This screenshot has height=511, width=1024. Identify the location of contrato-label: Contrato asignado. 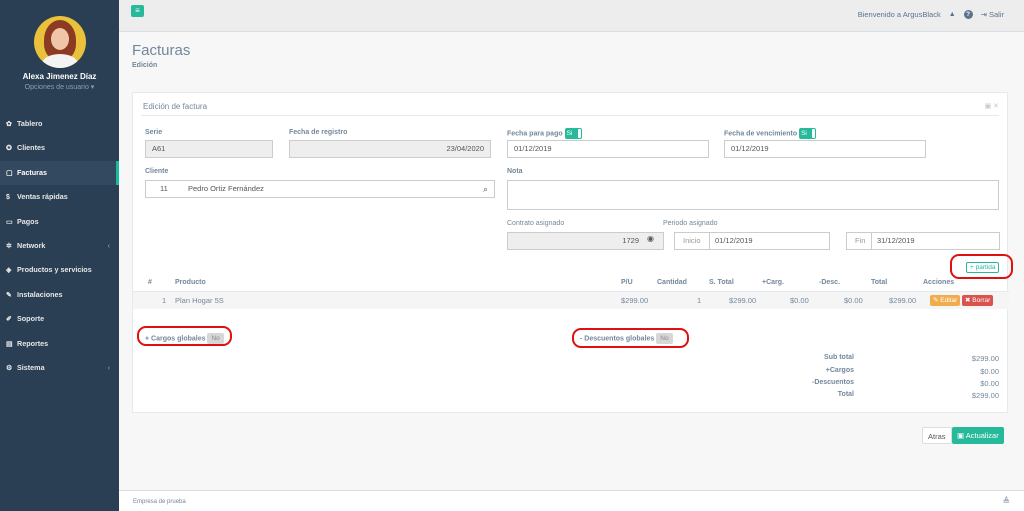
(536, 223).